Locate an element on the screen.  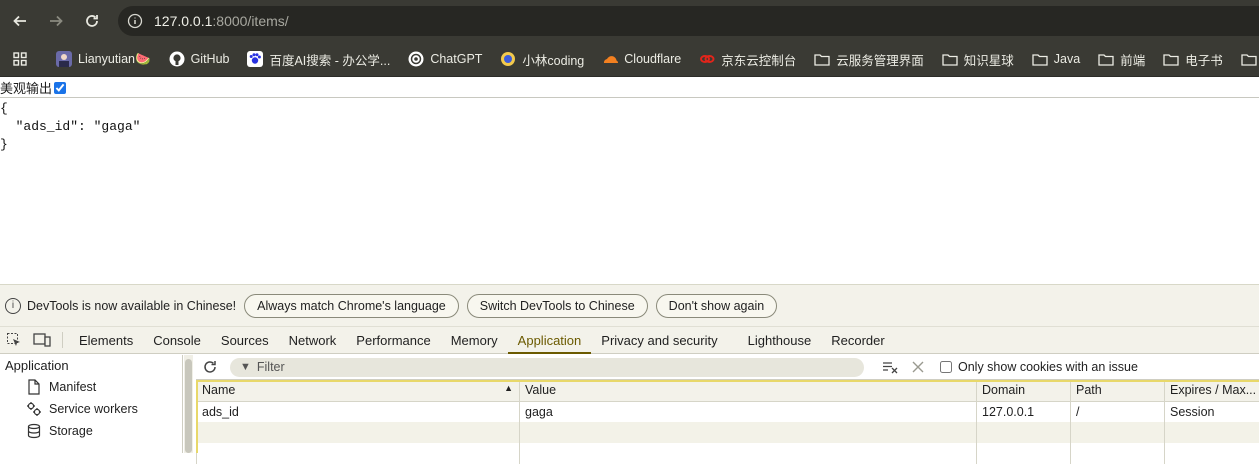
json-output: { "ads_id": "gaga"} is located at coordinates (629, 126).